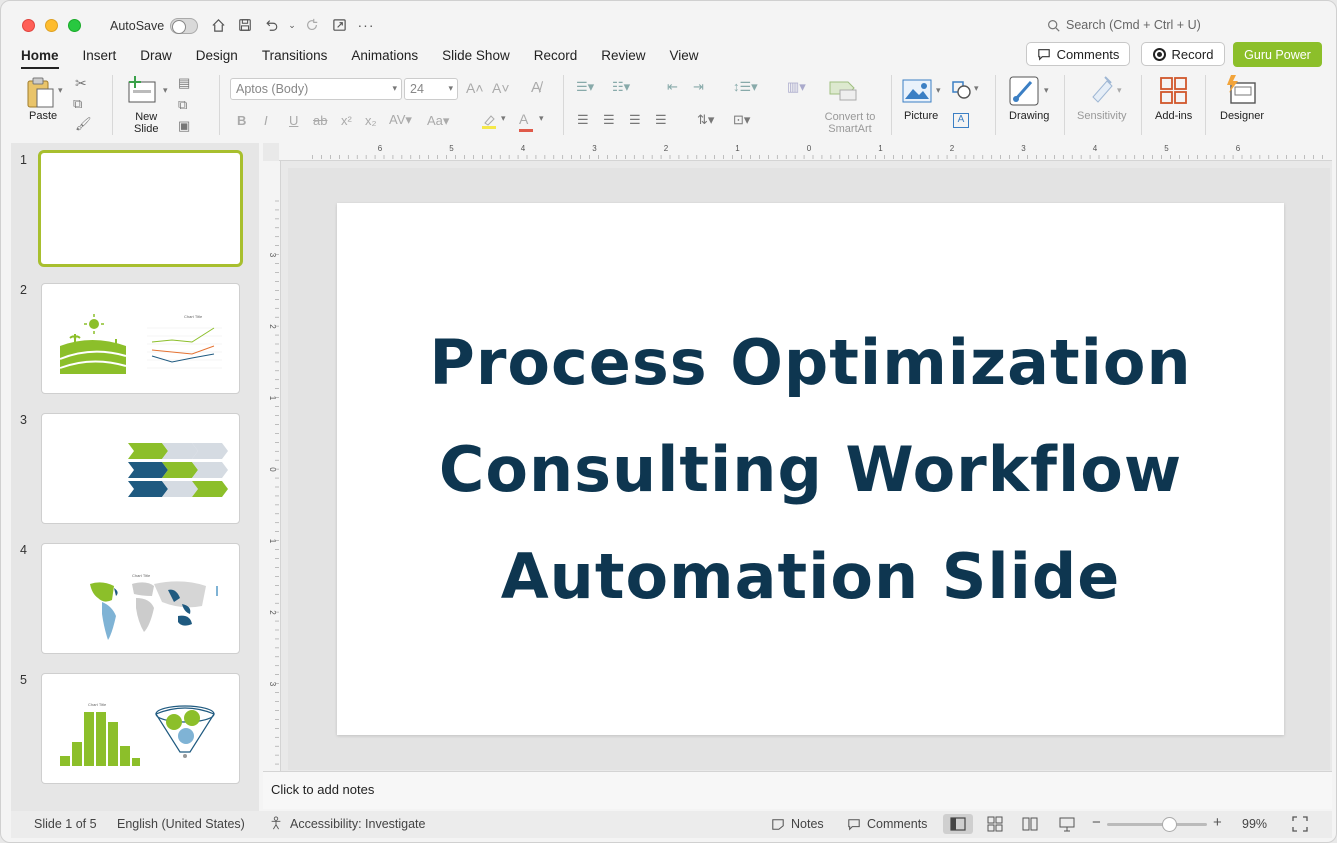 Image resolution: width=1337 pixels, height=843 pixels. What do you see at coordinates (844, 92) in the screenshot?
I see `smartart-icon` at bounding box center [844, 92].